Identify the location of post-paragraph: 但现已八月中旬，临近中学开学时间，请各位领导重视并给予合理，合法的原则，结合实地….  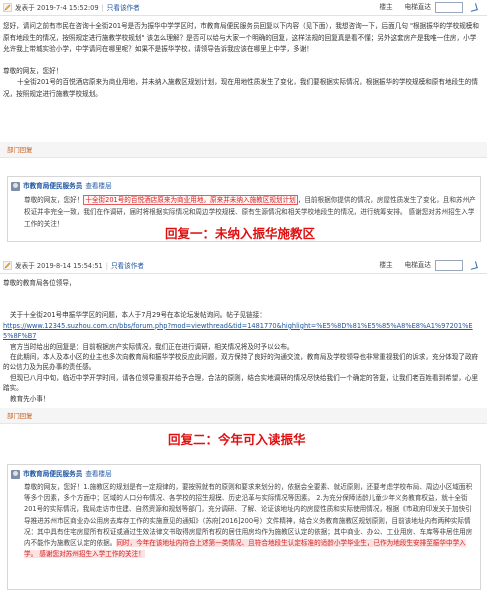
(241, 383).